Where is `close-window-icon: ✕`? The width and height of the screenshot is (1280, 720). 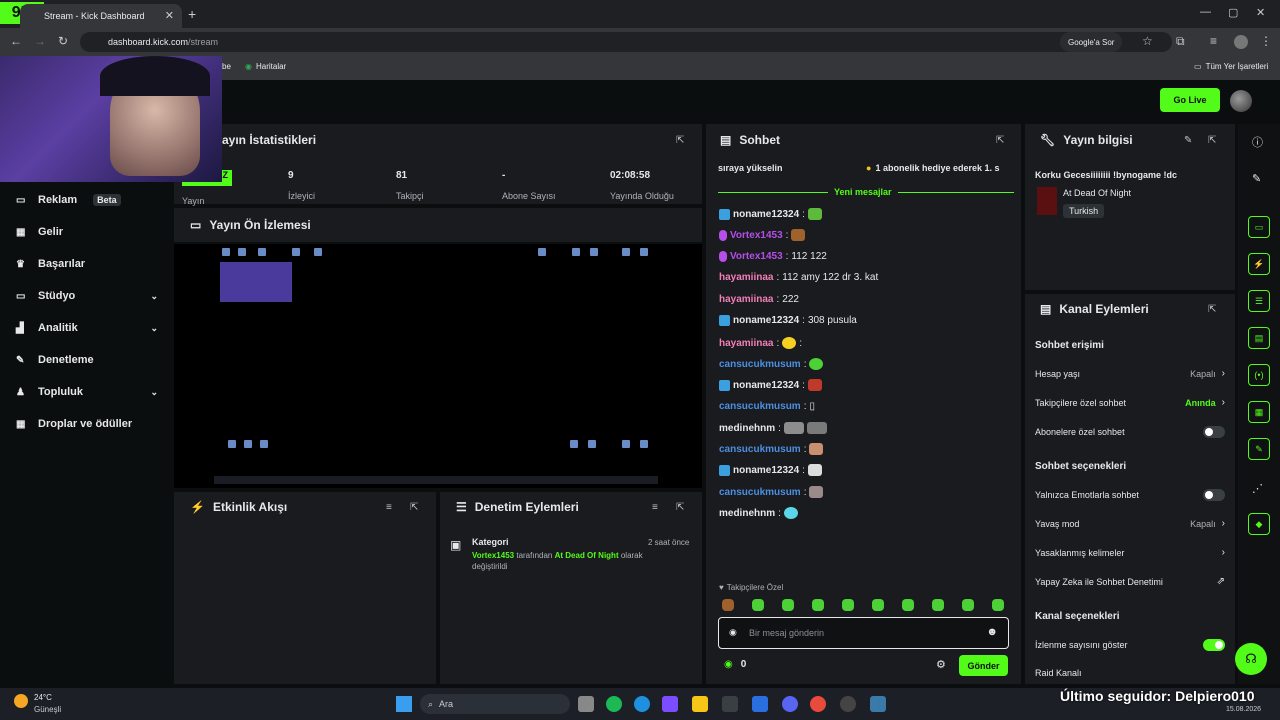 close-window-icon: ✕ is located at coordinates (1260, 12).